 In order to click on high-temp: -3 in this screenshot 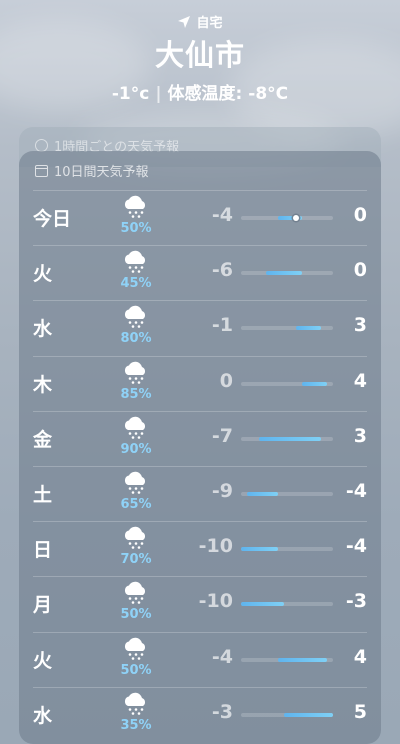, I will do `click(356, 601)`.